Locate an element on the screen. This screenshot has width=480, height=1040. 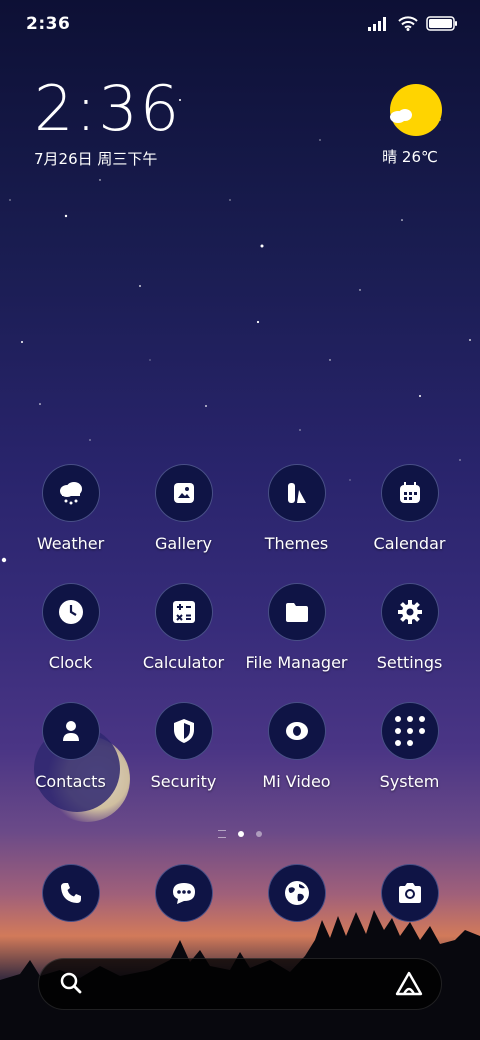
app-label: Clock is located at coordinates (70, 662).